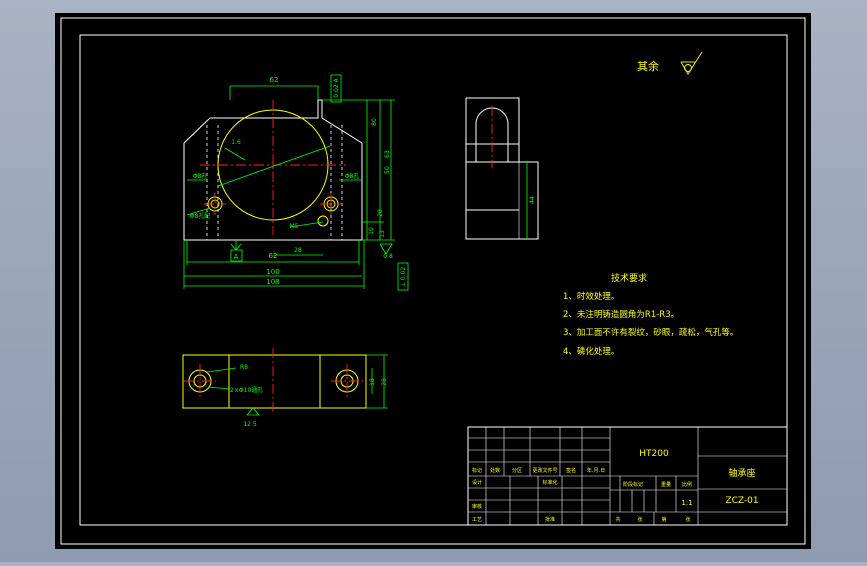 This screenshot has height=566, width=867. What do you see at coordinates (388, 256) in the screenshot?
I see `rough-0-8: 0.8` at bounding box center [388, 256].